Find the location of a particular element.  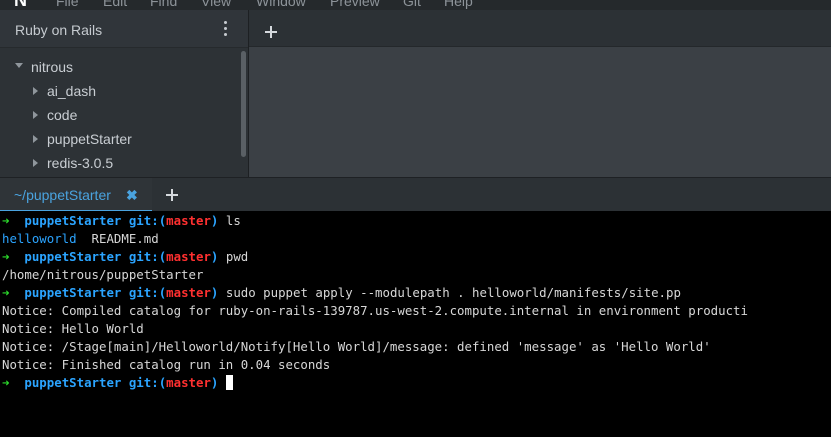

tree-item-ai-dash: ai_dash is located at coordinates (120, 92).